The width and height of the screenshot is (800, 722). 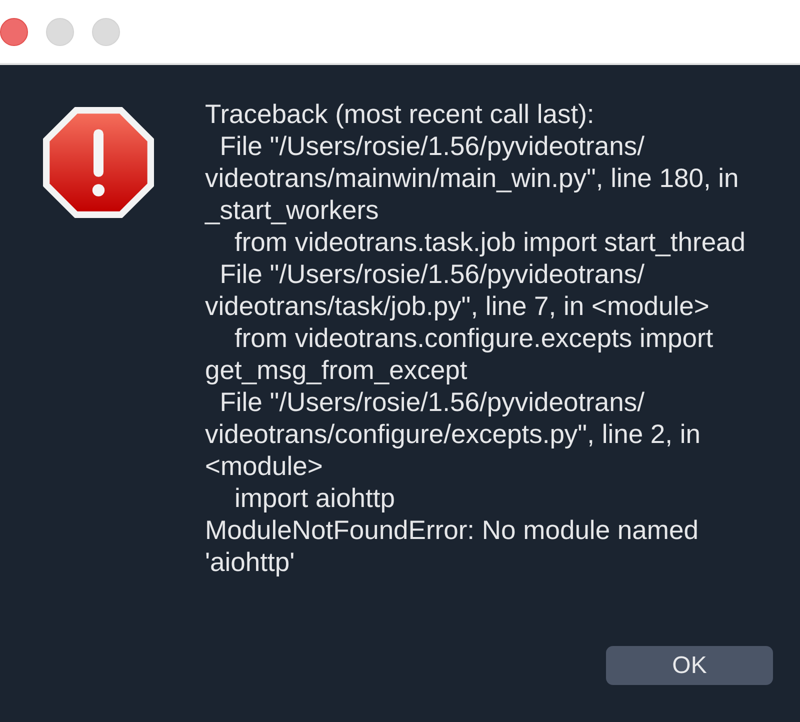 I want to click on traceback-line: from videotrans.task.job import start_thread, so click(x=489, y=242).